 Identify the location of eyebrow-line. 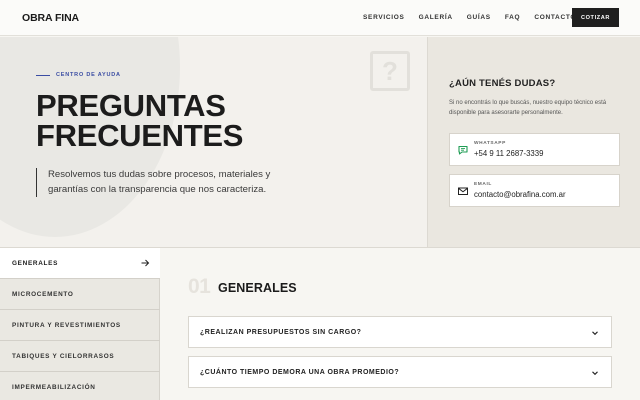
(43, 75).